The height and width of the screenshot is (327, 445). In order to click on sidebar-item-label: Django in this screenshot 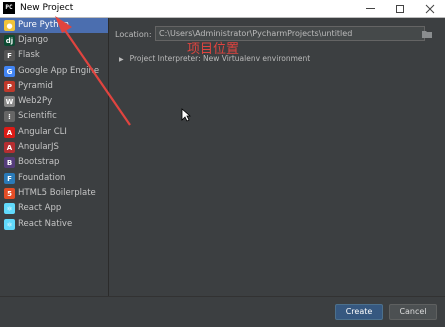, I will do `click(33, 40)`.